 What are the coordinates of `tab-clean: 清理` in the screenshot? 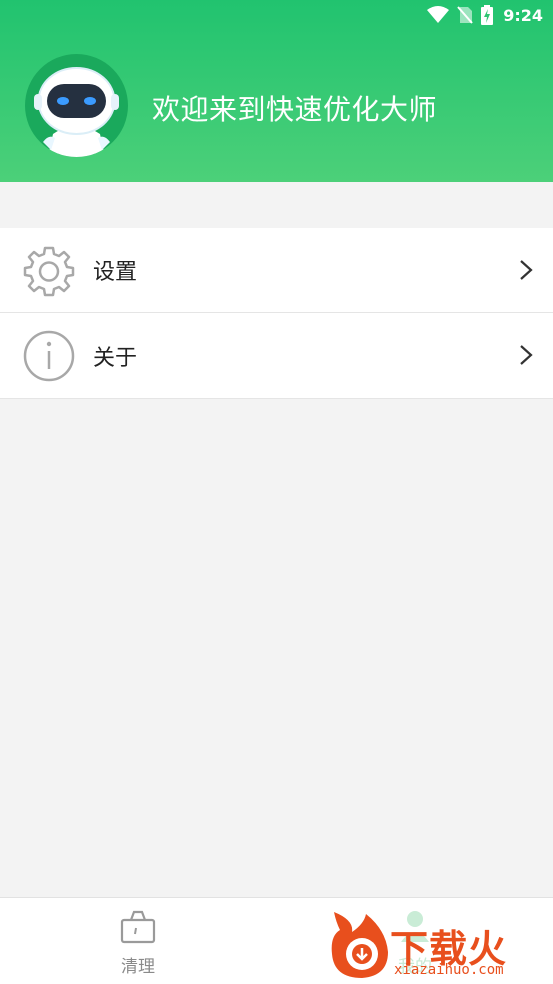 It's located at (138, 941).